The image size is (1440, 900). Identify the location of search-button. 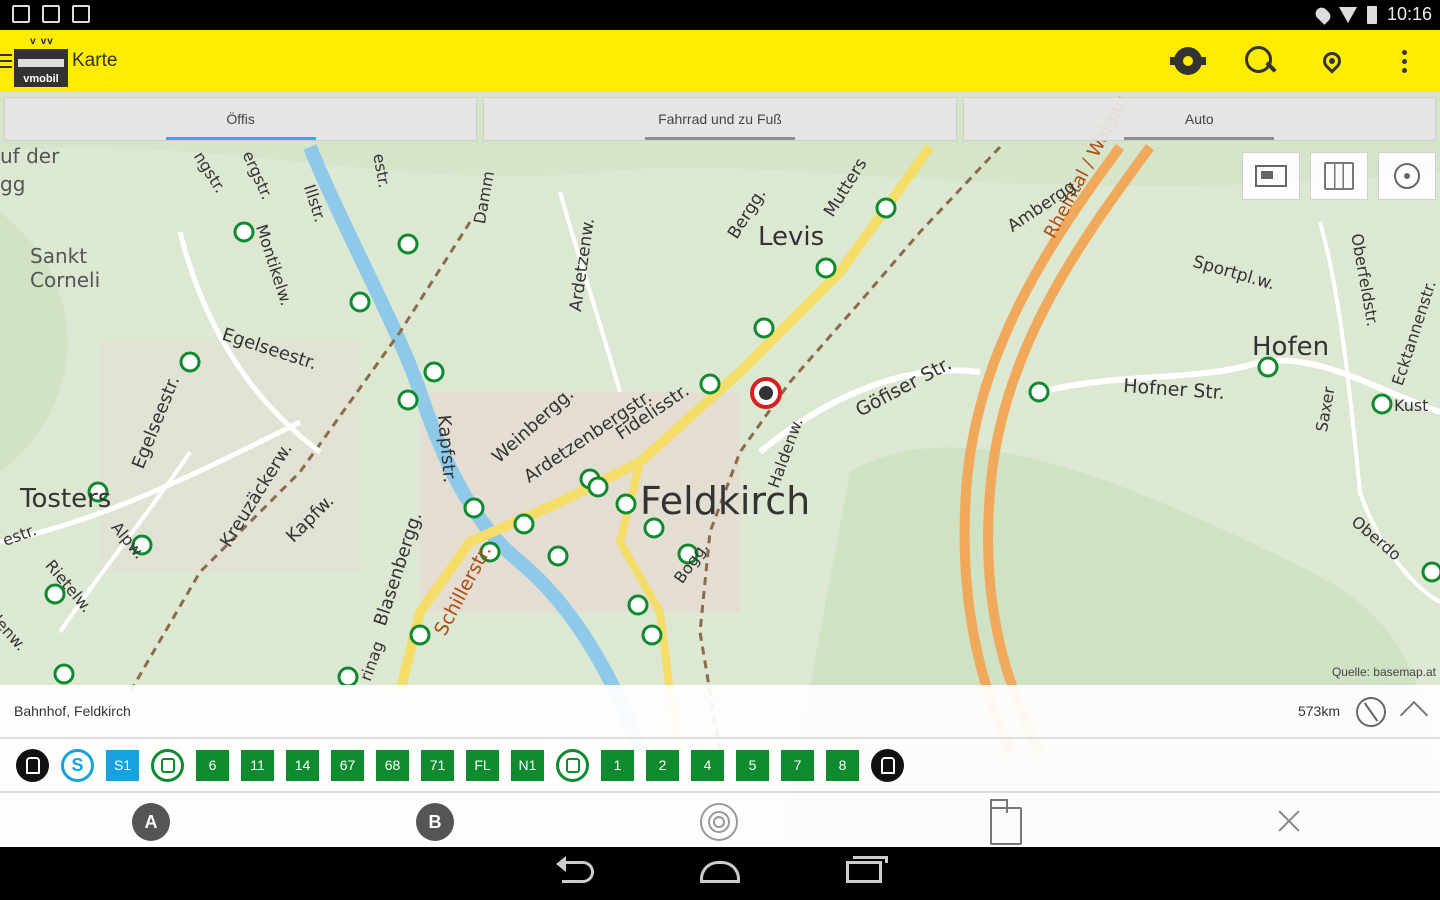
(1260, 61).